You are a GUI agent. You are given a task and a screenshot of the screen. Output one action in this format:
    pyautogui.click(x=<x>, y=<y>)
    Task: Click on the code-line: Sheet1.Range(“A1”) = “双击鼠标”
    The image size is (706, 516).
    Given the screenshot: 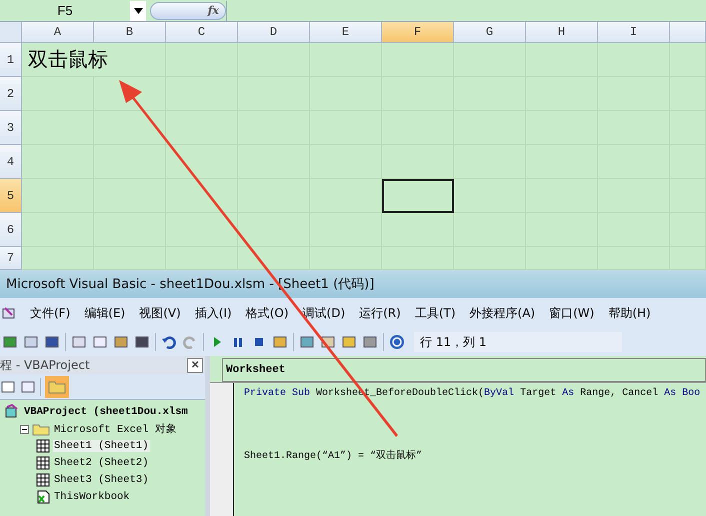 What is the action you would take?
    pyautogui.click(x=334, y=455)
    